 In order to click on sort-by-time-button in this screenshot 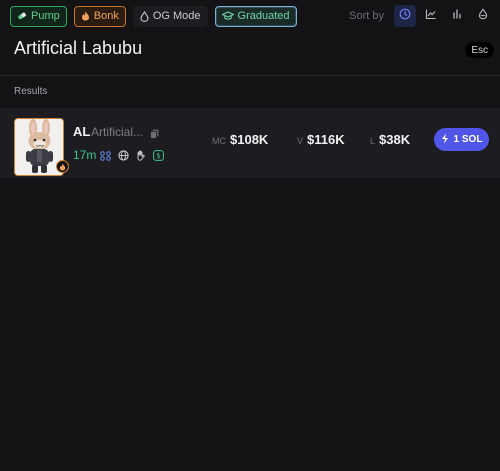, I will do `click(405, 16)`.